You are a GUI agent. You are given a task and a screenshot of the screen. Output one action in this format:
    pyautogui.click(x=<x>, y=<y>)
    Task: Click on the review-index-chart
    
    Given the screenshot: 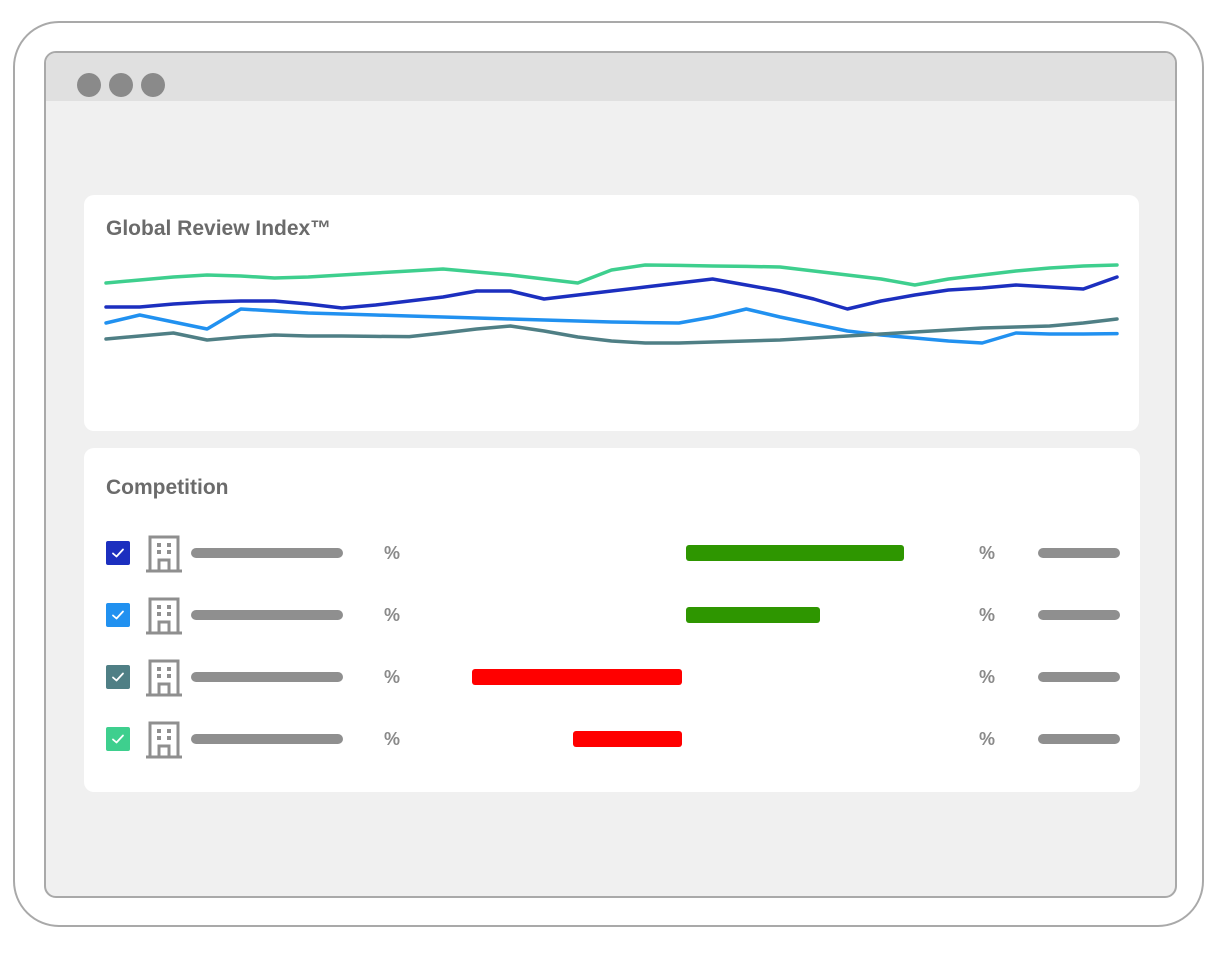 What is the action you would take?
    pyautogui.click(x=611, y=304)
    